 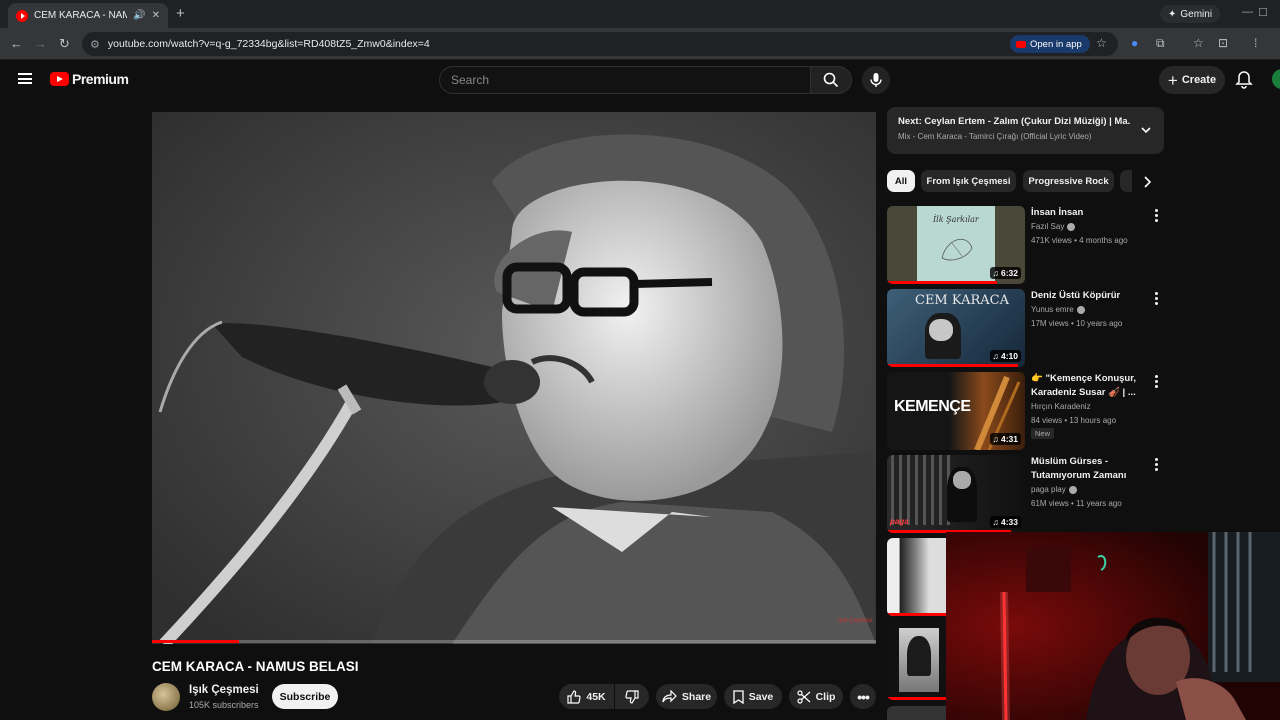 I want to click on clip-button: Clip, so click(x=816, y=696).